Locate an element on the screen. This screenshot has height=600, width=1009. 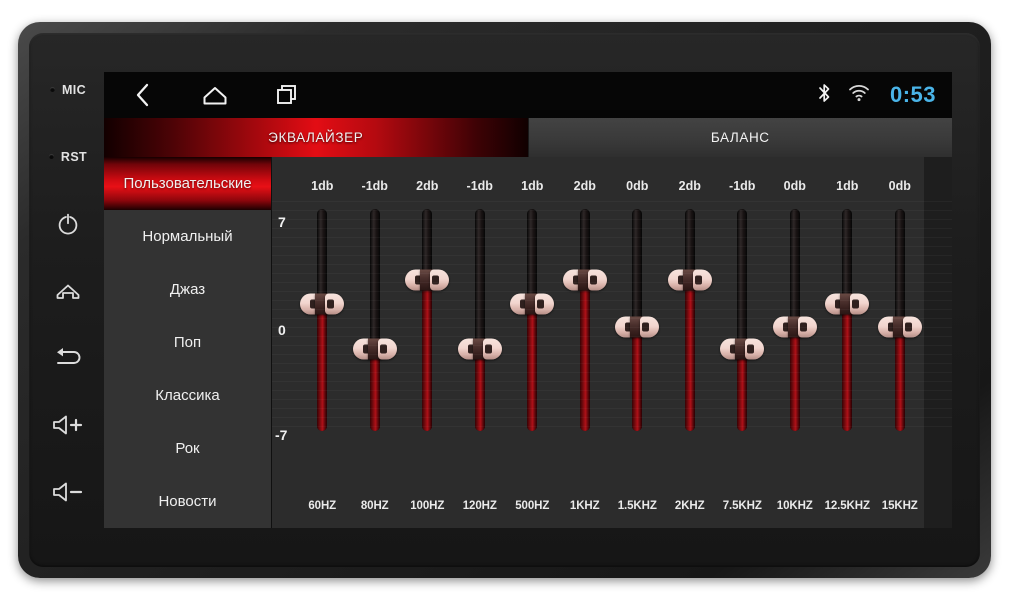
bluetooth-icon is located at coordinates (824, 95).